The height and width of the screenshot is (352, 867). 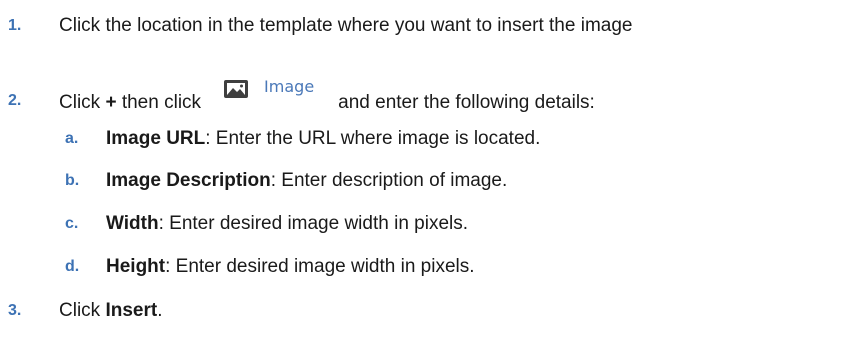 I want to click on step-text: Click Insert., so click(x=110, y=311).